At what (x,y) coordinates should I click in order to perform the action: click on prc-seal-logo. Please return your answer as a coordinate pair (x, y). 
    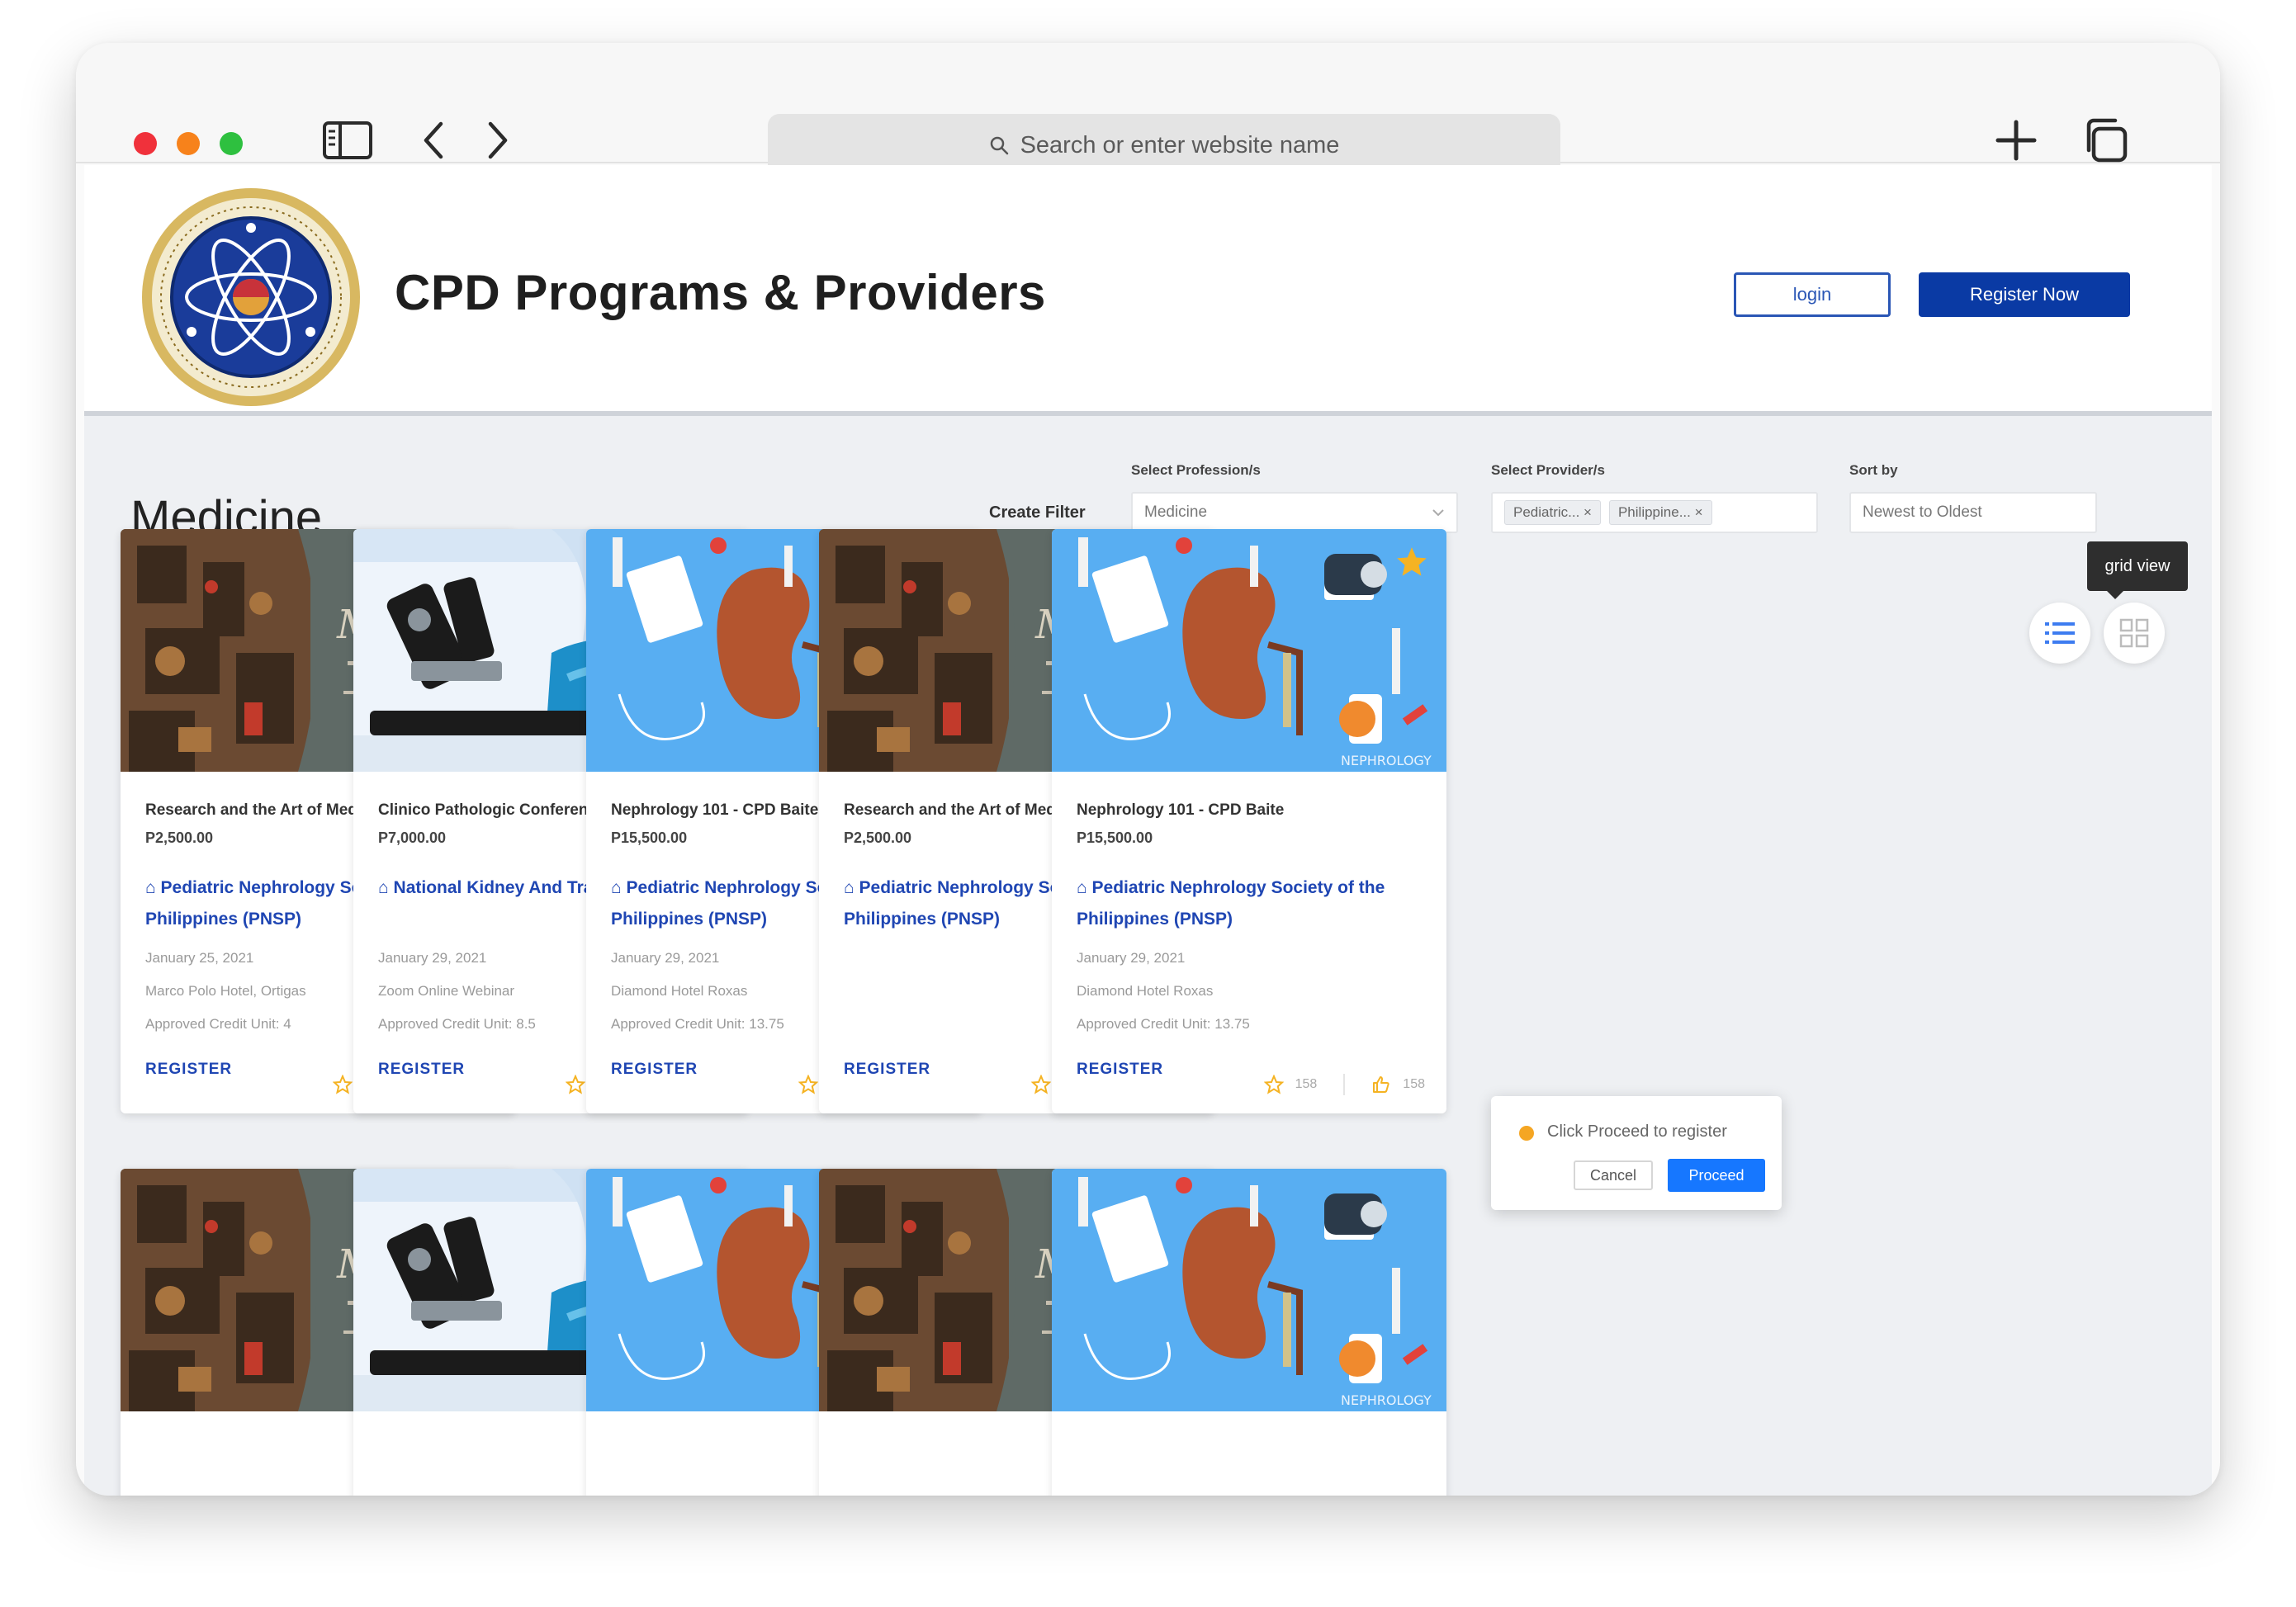
    Looking at the image, I should click on (251, 297).